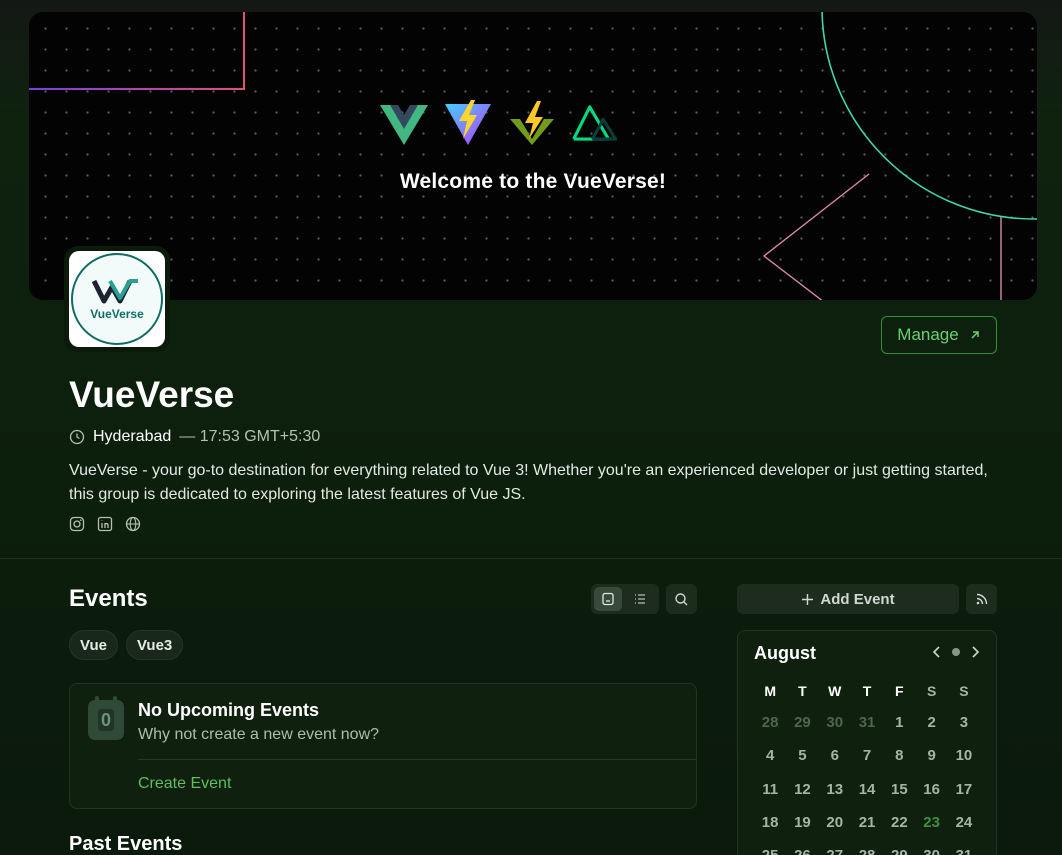 This screenshot has height=855, width=1062. I want to click on list-view-icon, so click(640, 599).